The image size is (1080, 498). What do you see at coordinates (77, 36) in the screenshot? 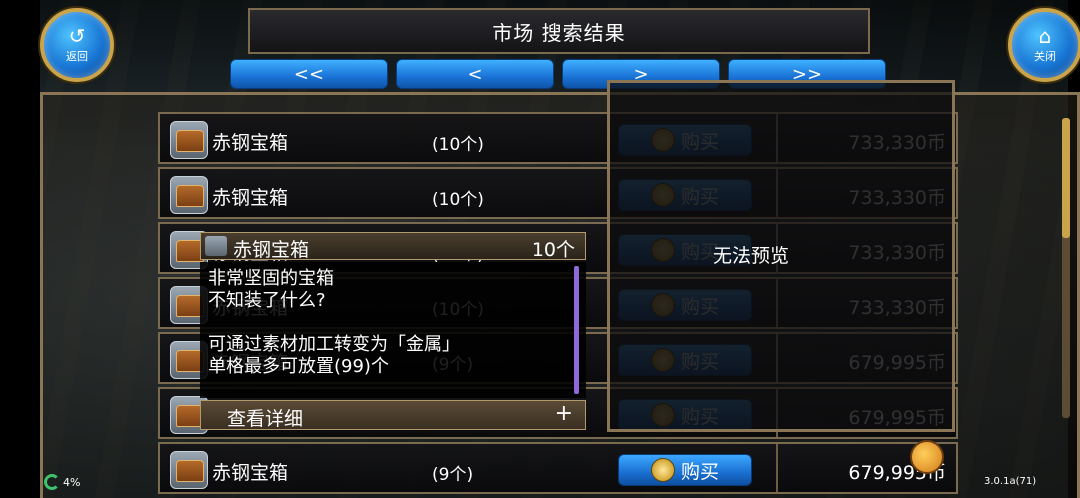
I see `return-arrow-icon: ↺` at bounding box center [77, 36].